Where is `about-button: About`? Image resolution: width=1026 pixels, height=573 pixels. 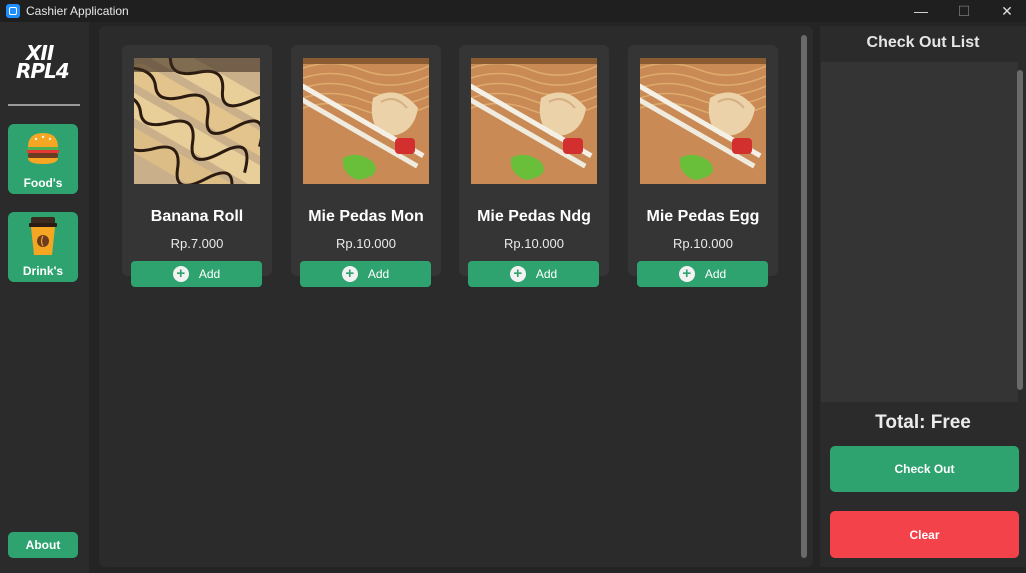 about-button: About is located at coordinates (43, 545).